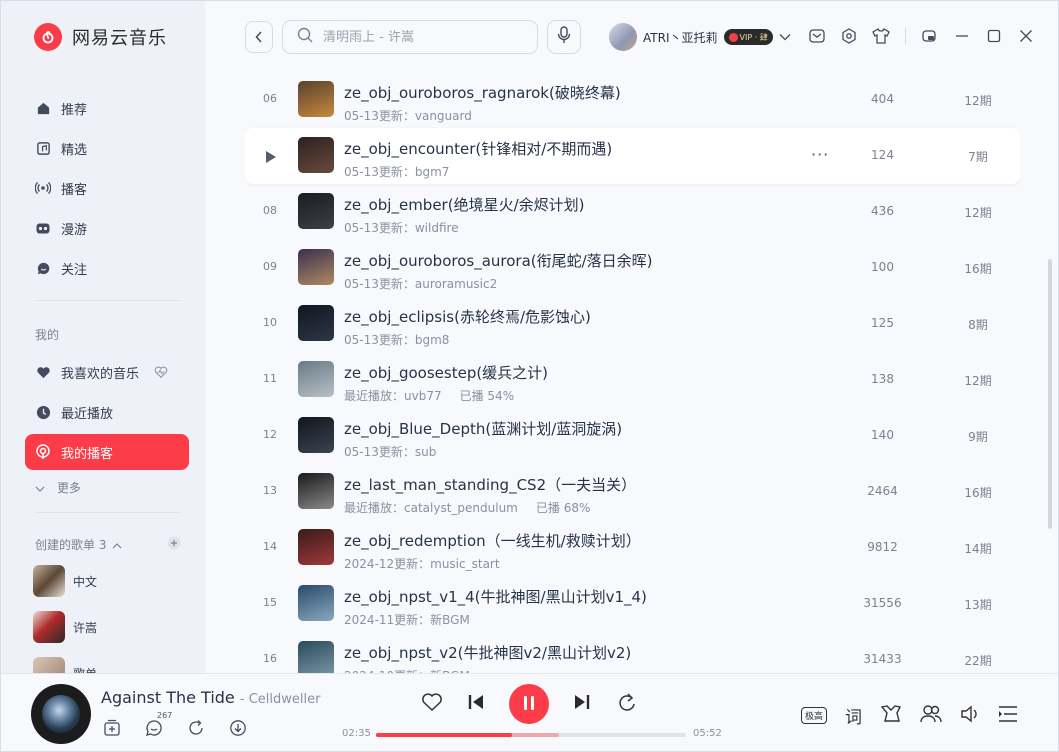 This screenshot has height=752, width=1059. I want to click on nav-item-my-podcast: 我的播客, so click(107, 452).